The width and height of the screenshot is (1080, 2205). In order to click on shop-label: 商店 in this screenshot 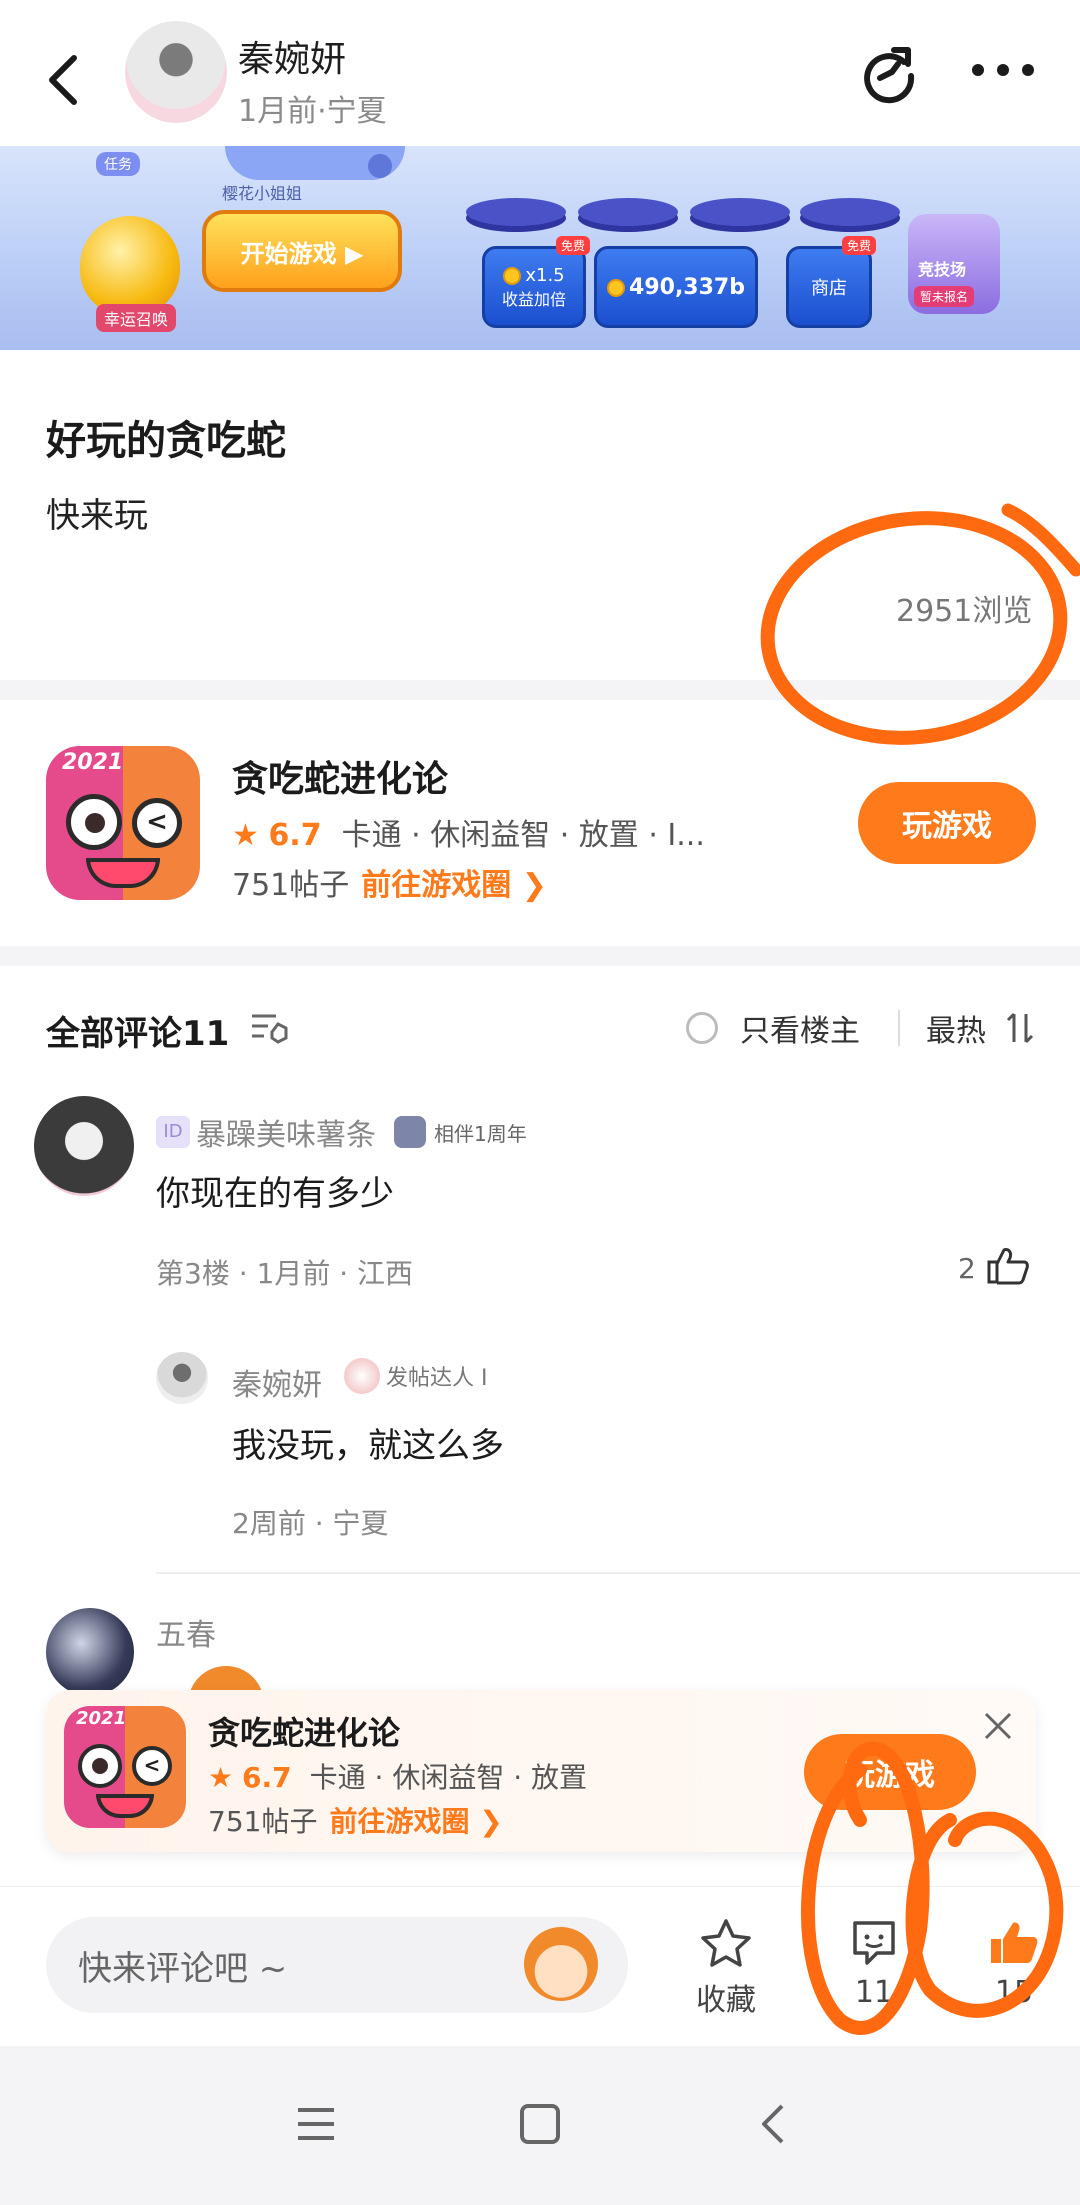, I will do `click(829, 288)`.